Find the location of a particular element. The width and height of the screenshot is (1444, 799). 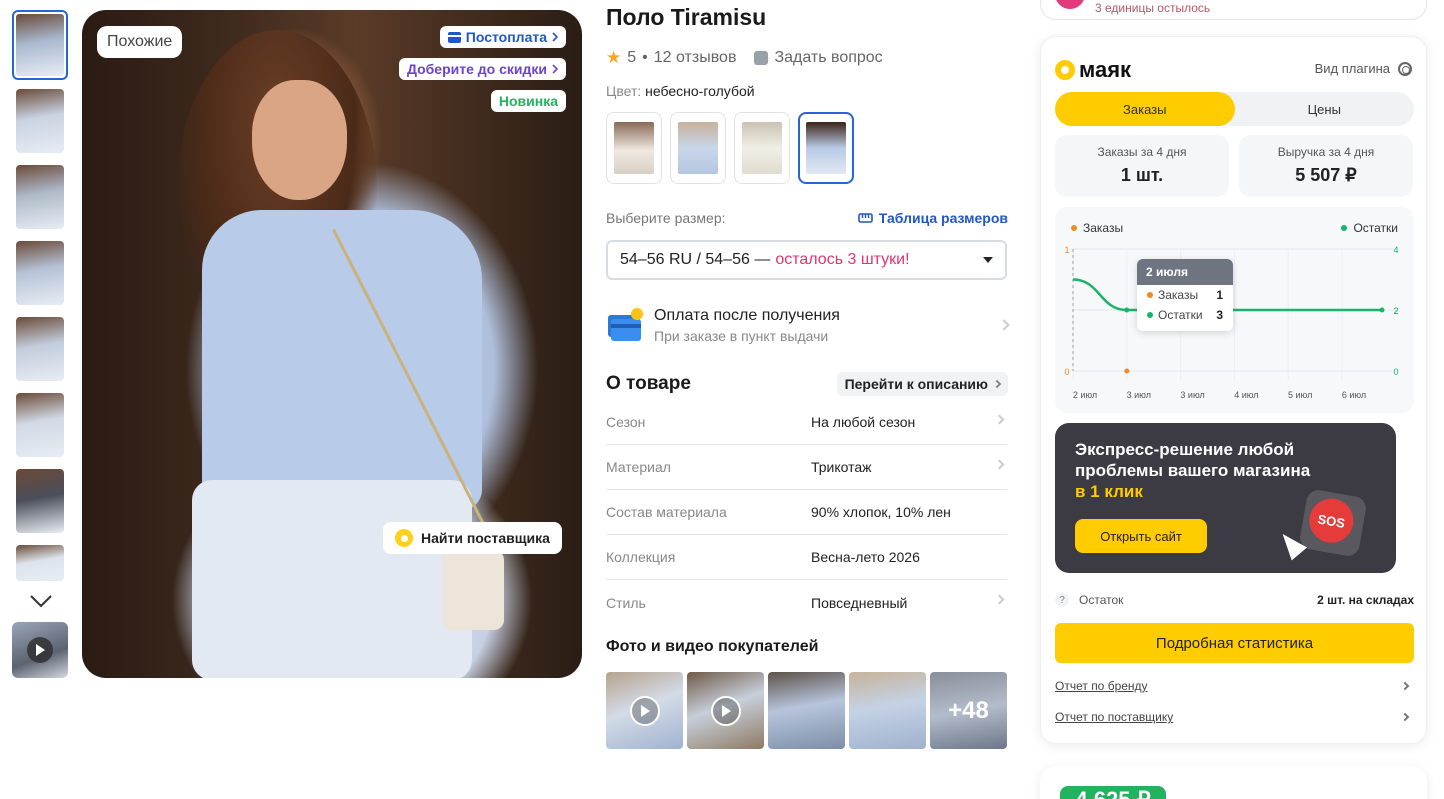

chart-tooltip: 2 июля Заказы 1 Остатки 3 is located at coordinates (1185, 295).